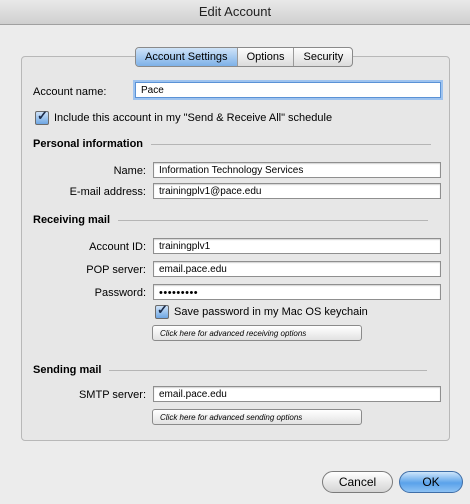 The image size is (470, 504). What do you see at coordinates (297, 246) in the screenshot?
I see `account-id-field: trainingplv1` at bounding box center [297, 246].